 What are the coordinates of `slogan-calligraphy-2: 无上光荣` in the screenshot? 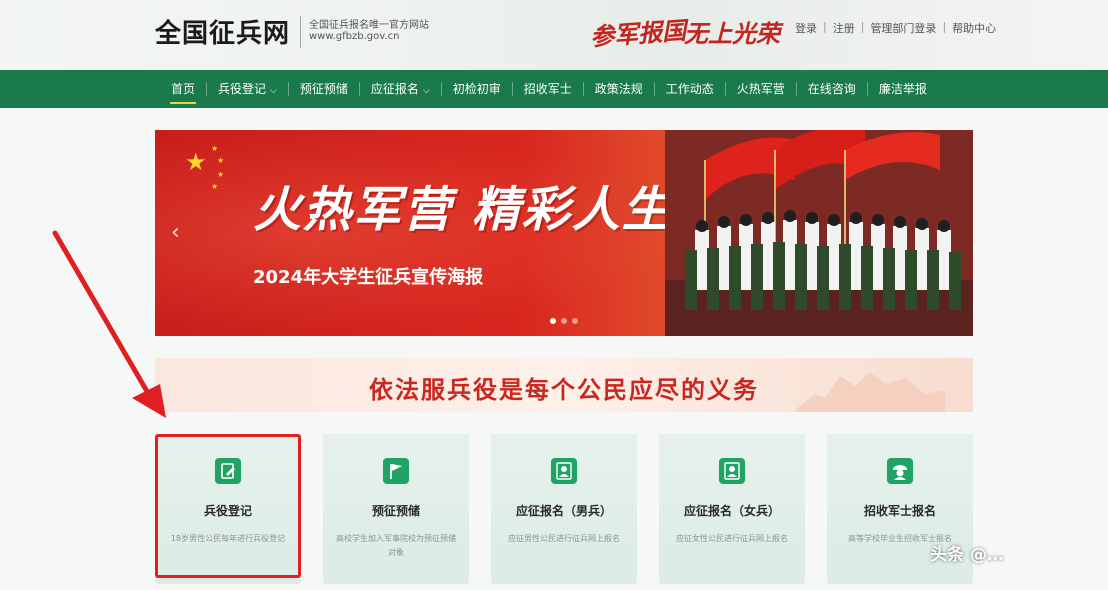 It's located at (732, 33).